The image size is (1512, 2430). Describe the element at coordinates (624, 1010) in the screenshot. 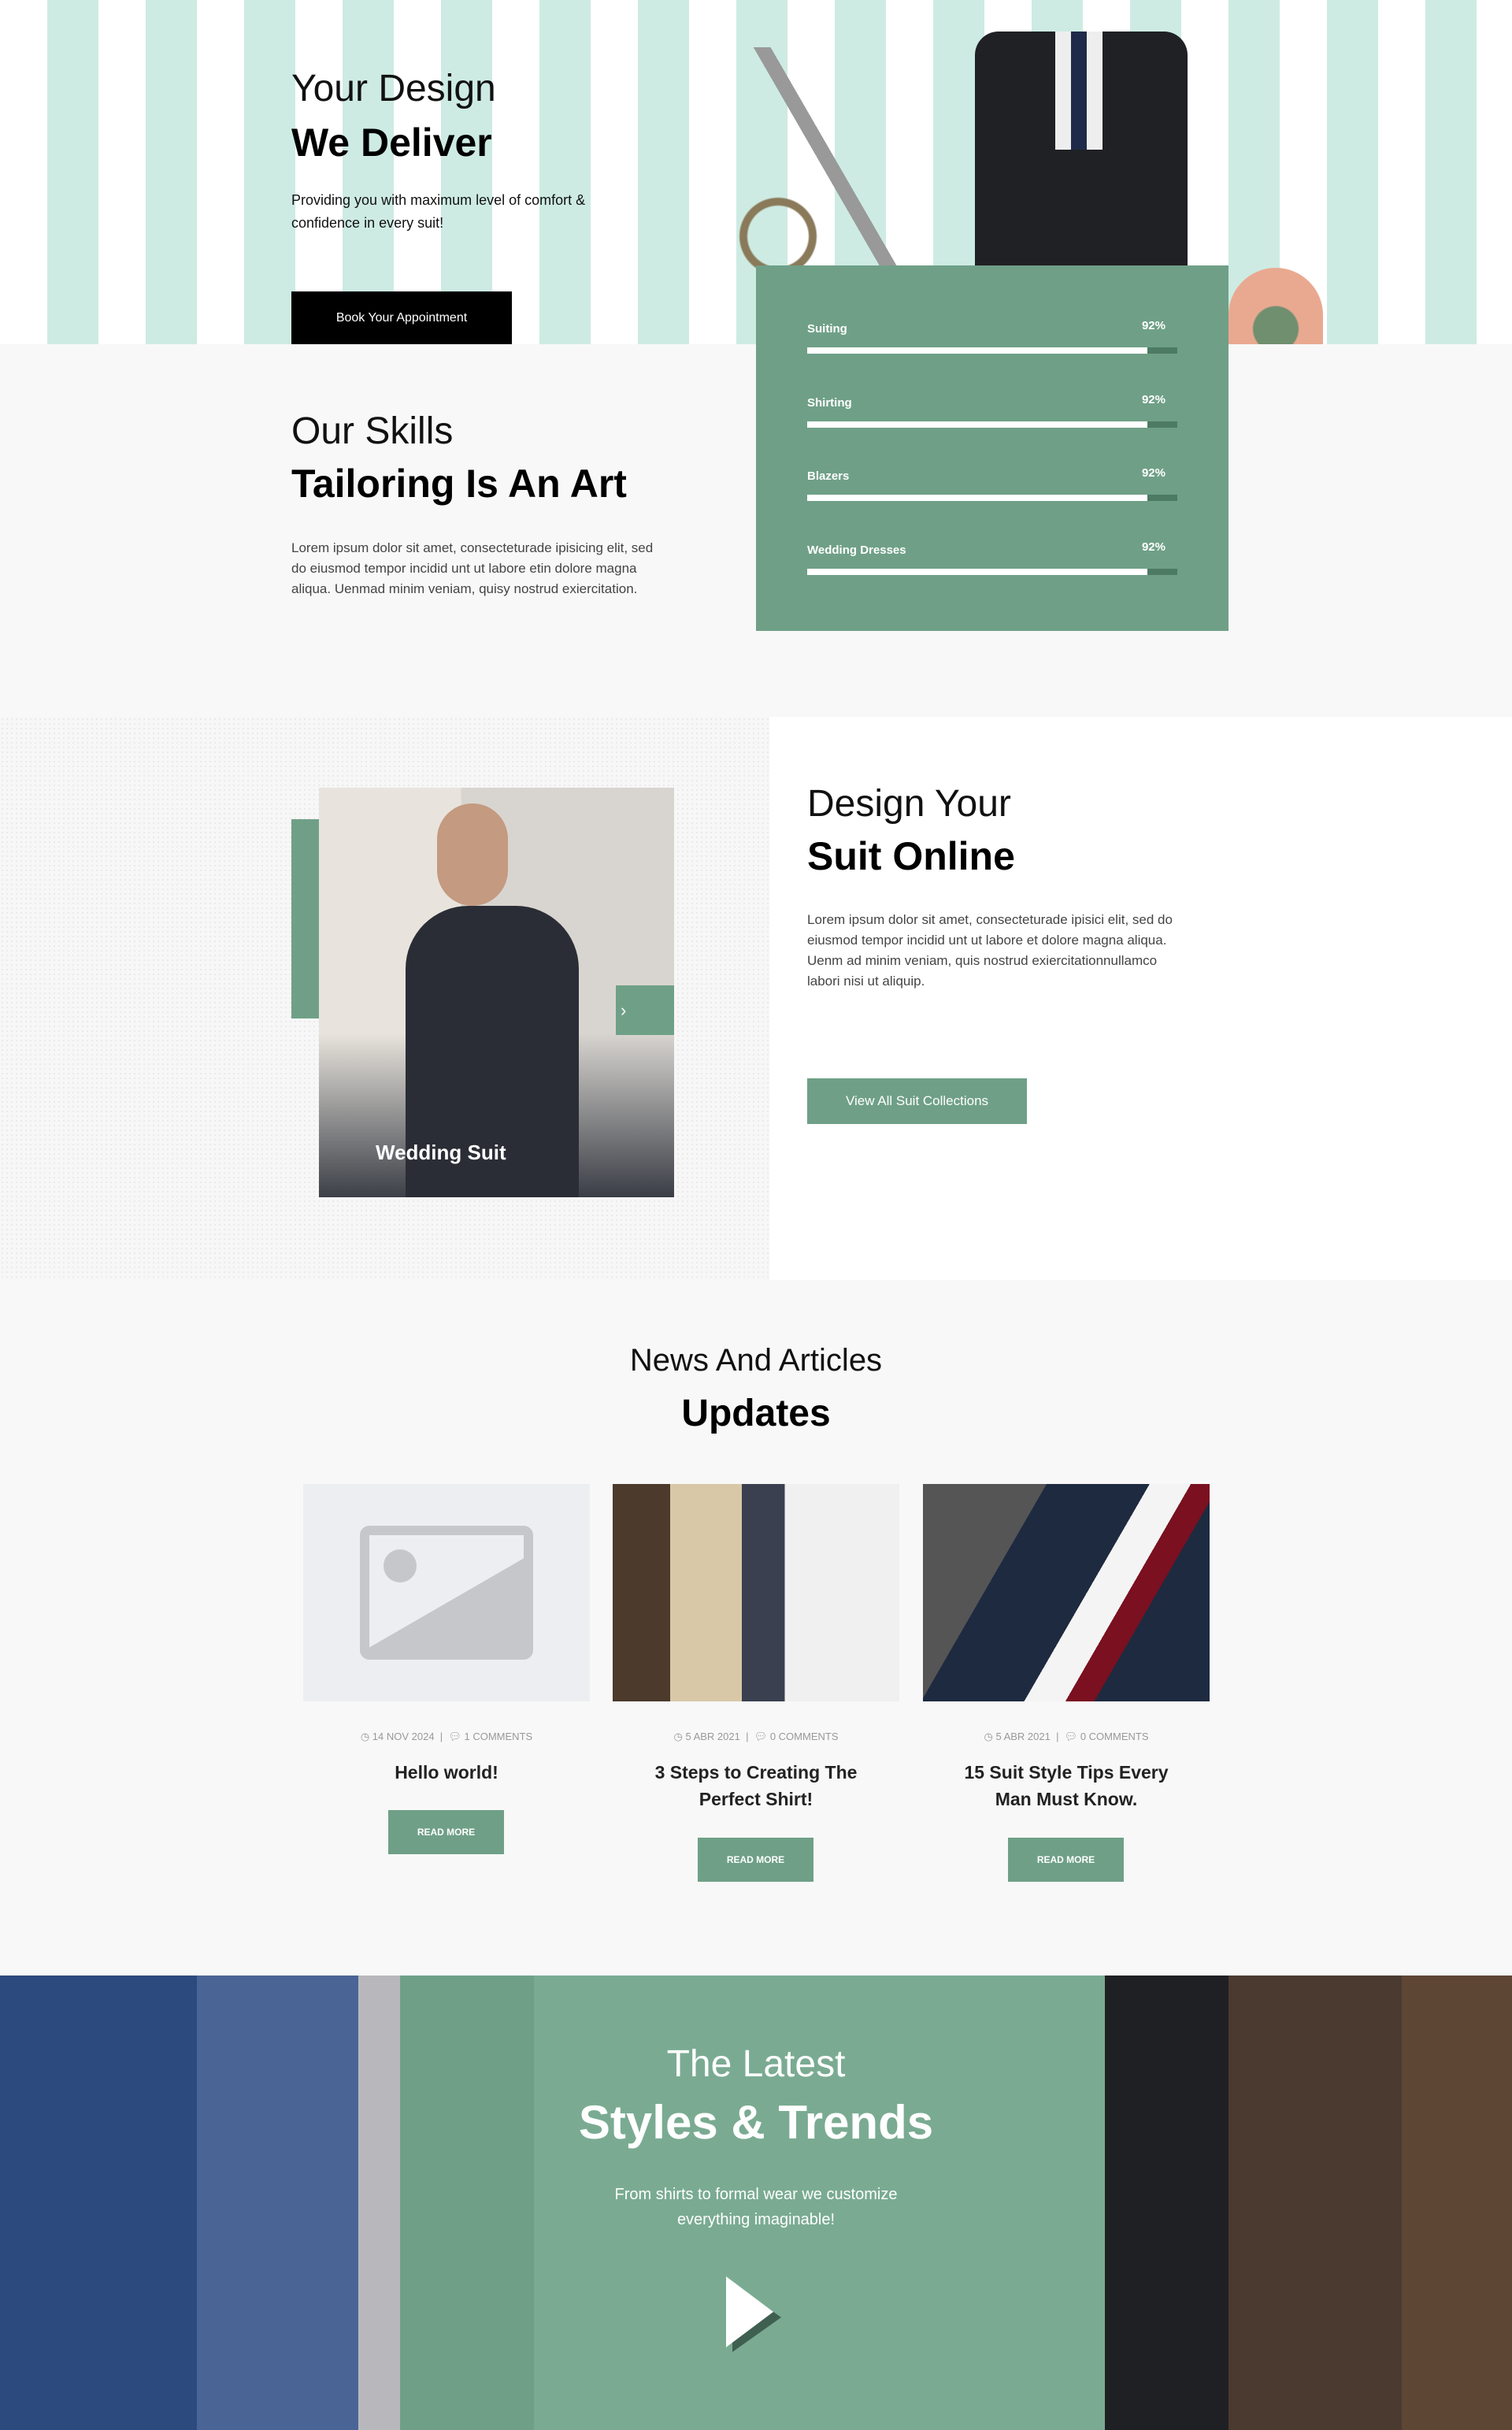

I see `chevron-right-icon: ›` at that location.